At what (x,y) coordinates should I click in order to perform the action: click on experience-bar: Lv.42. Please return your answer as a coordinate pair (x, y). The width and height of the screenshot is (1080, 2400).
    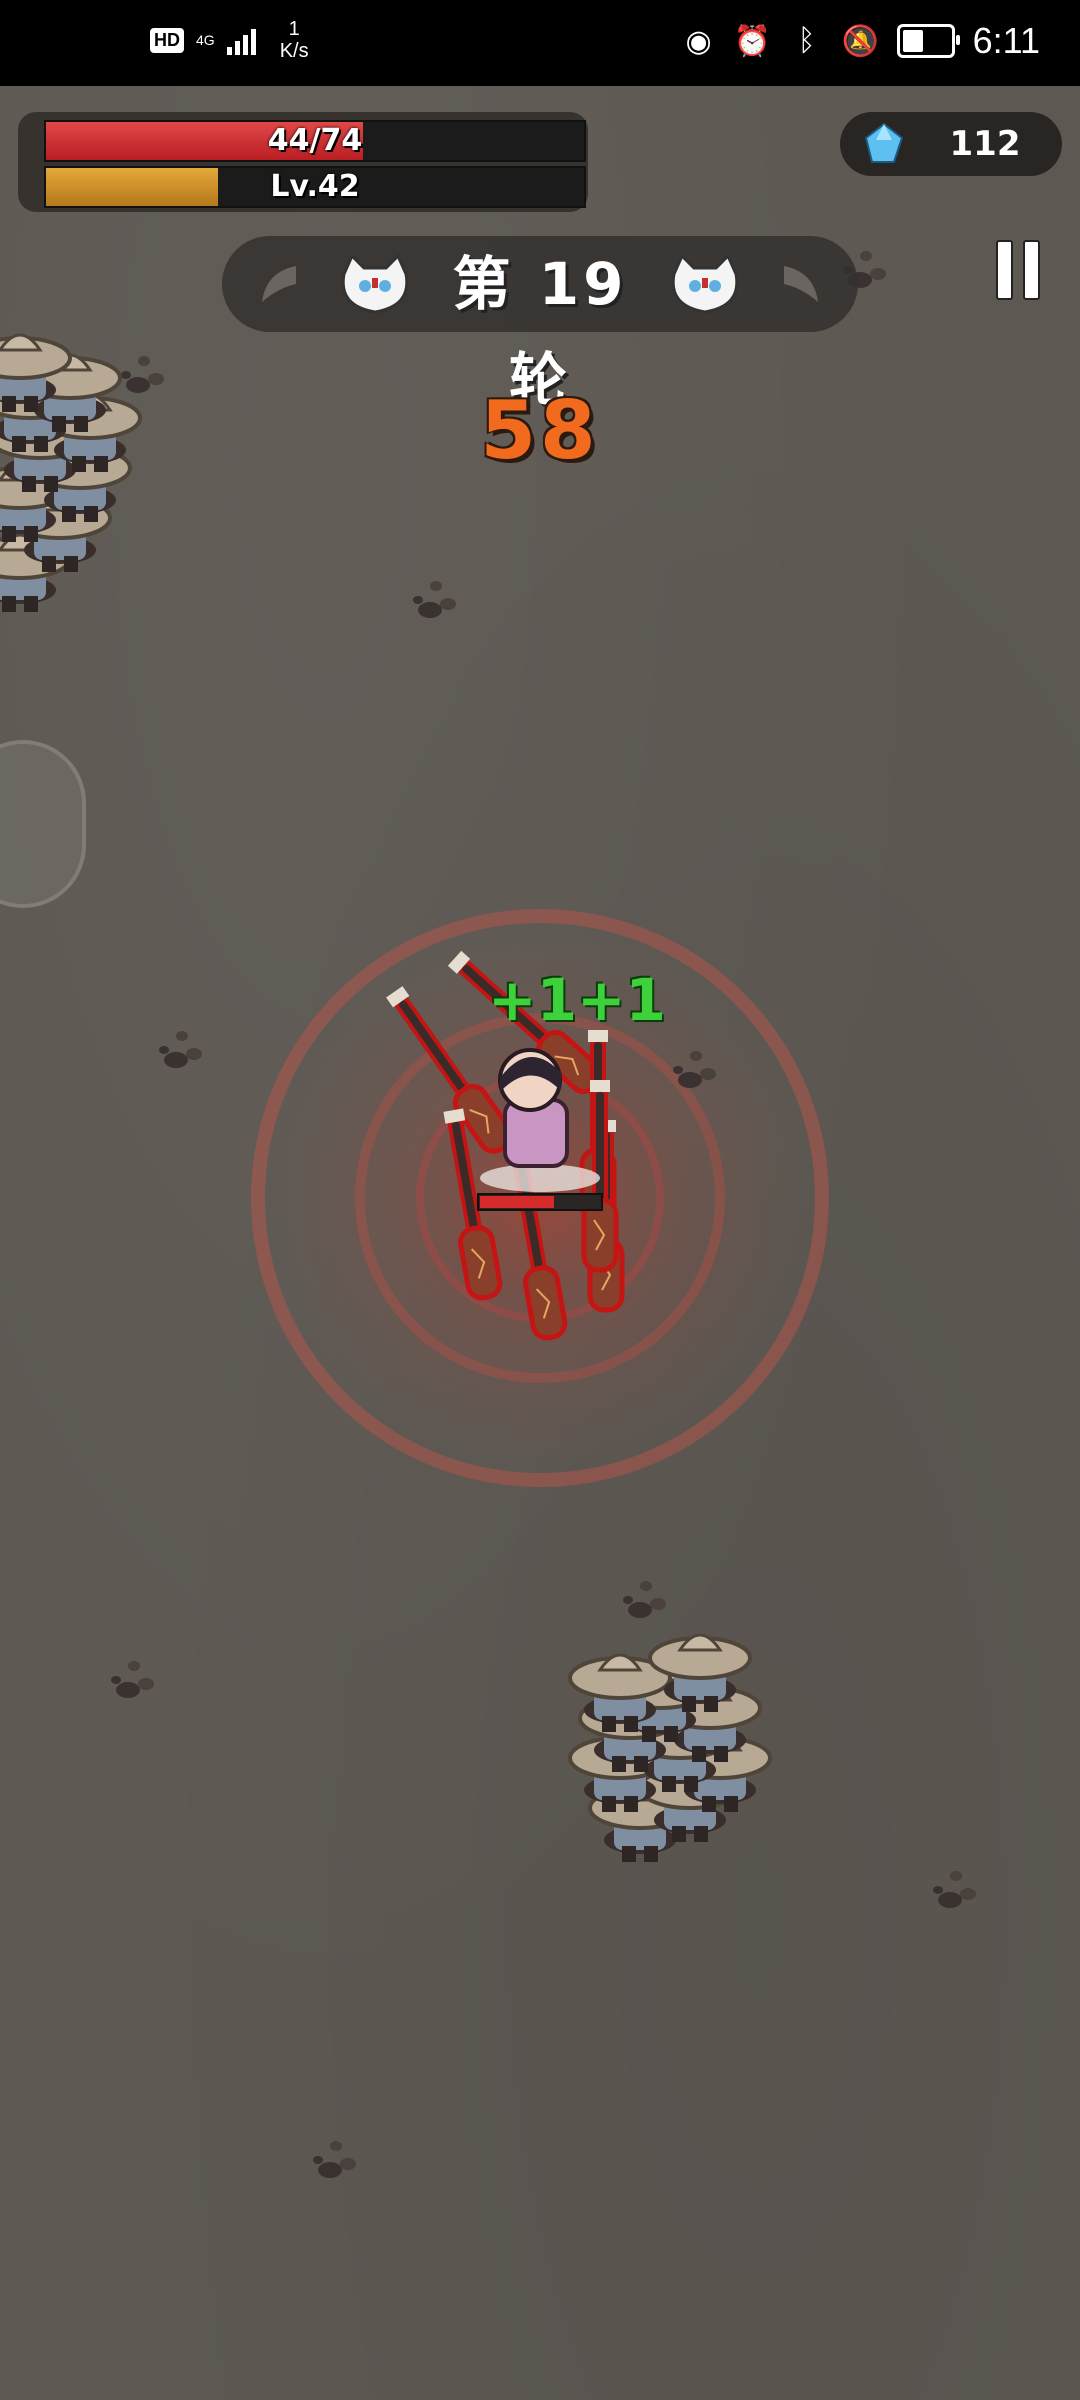
    Looking at the image, I should click on (315, 187).